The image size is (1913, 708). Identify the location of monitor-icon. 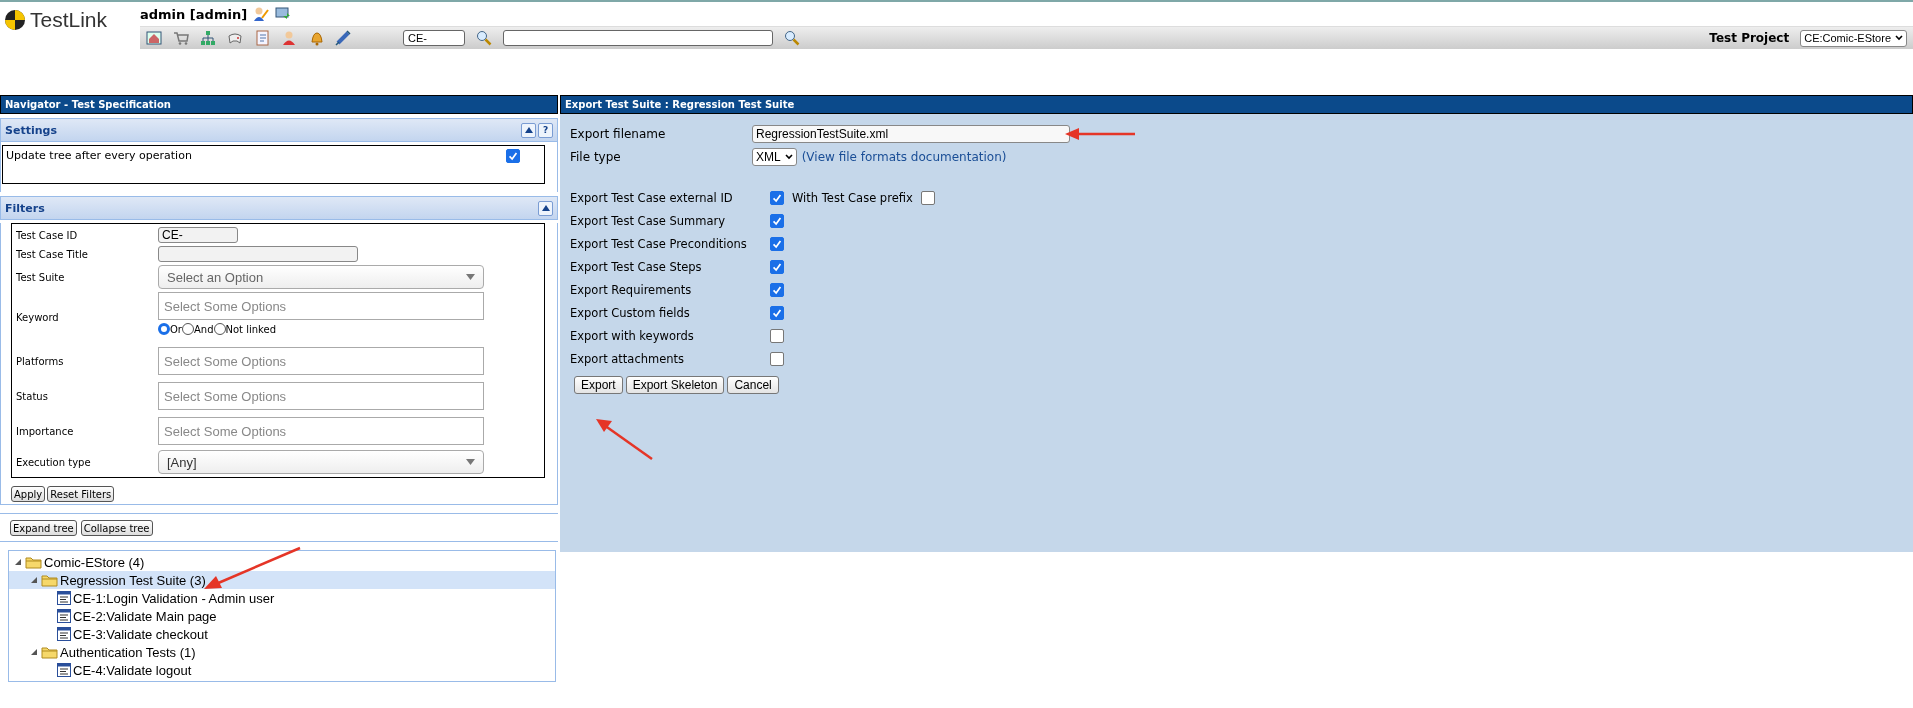
(283, 14).